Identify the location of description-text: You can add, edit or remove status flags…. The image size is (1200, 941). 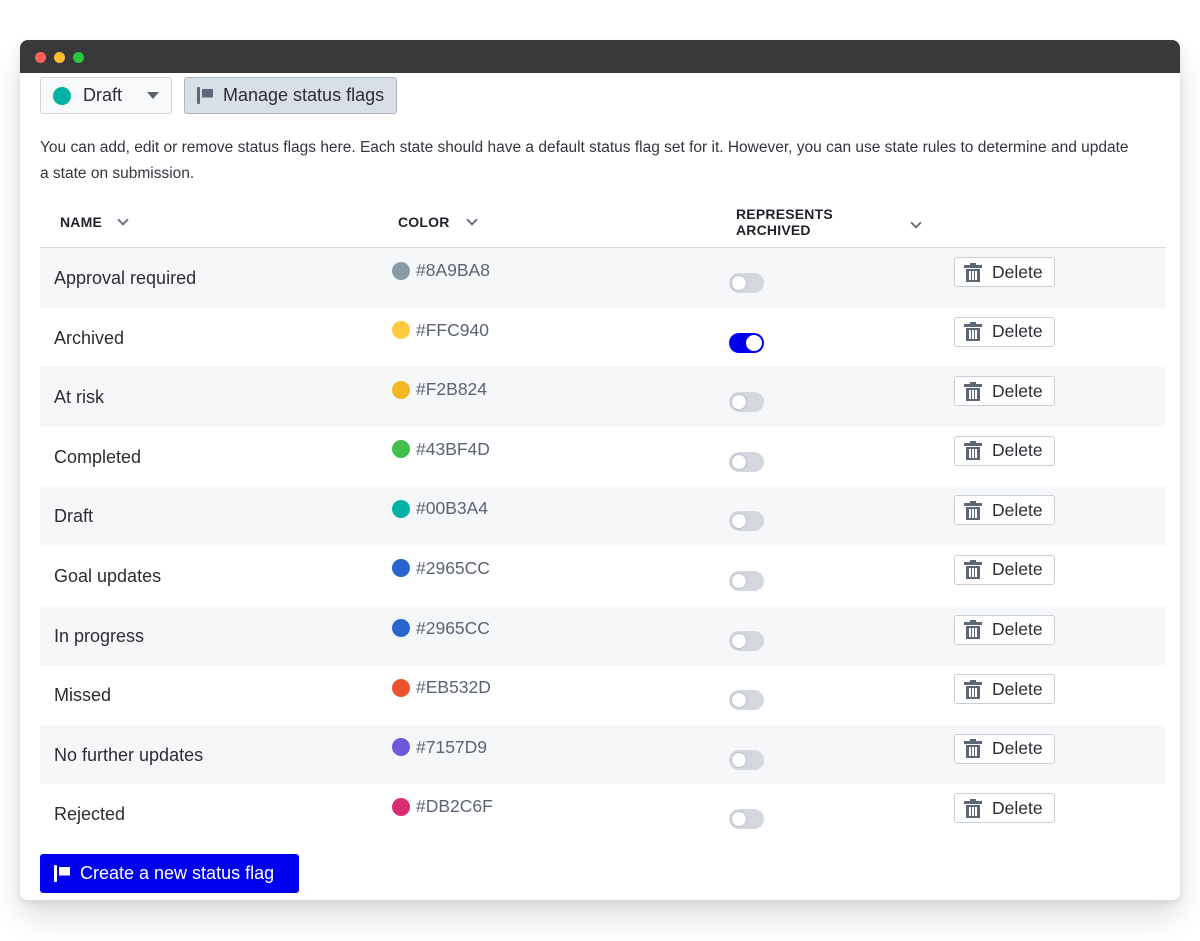
(584, 160).